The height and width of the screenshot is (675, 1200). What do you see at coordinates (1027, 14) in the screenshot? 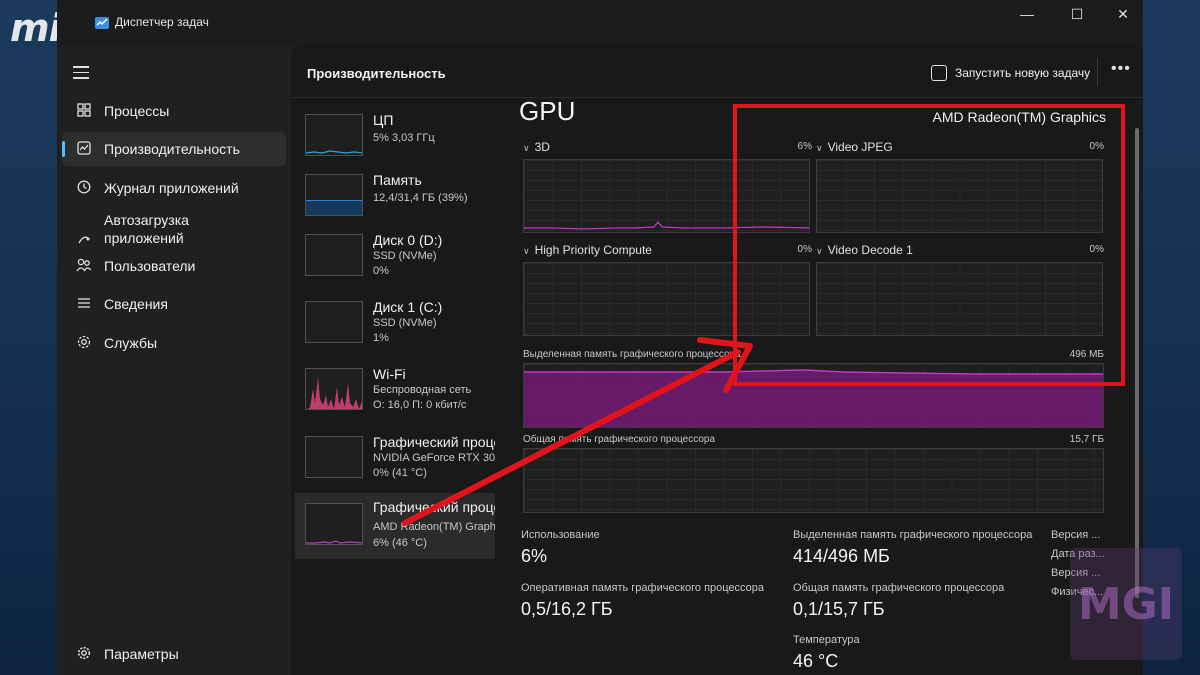
I see `minimize-button: —` at bounding box center [1027, 14].